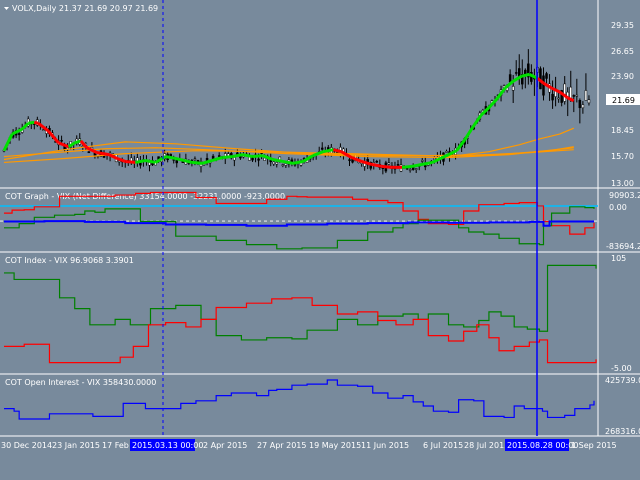  Describe the element at coordinates (622, 183) in the screenshot. I see `price-label: 13.00` at that location.